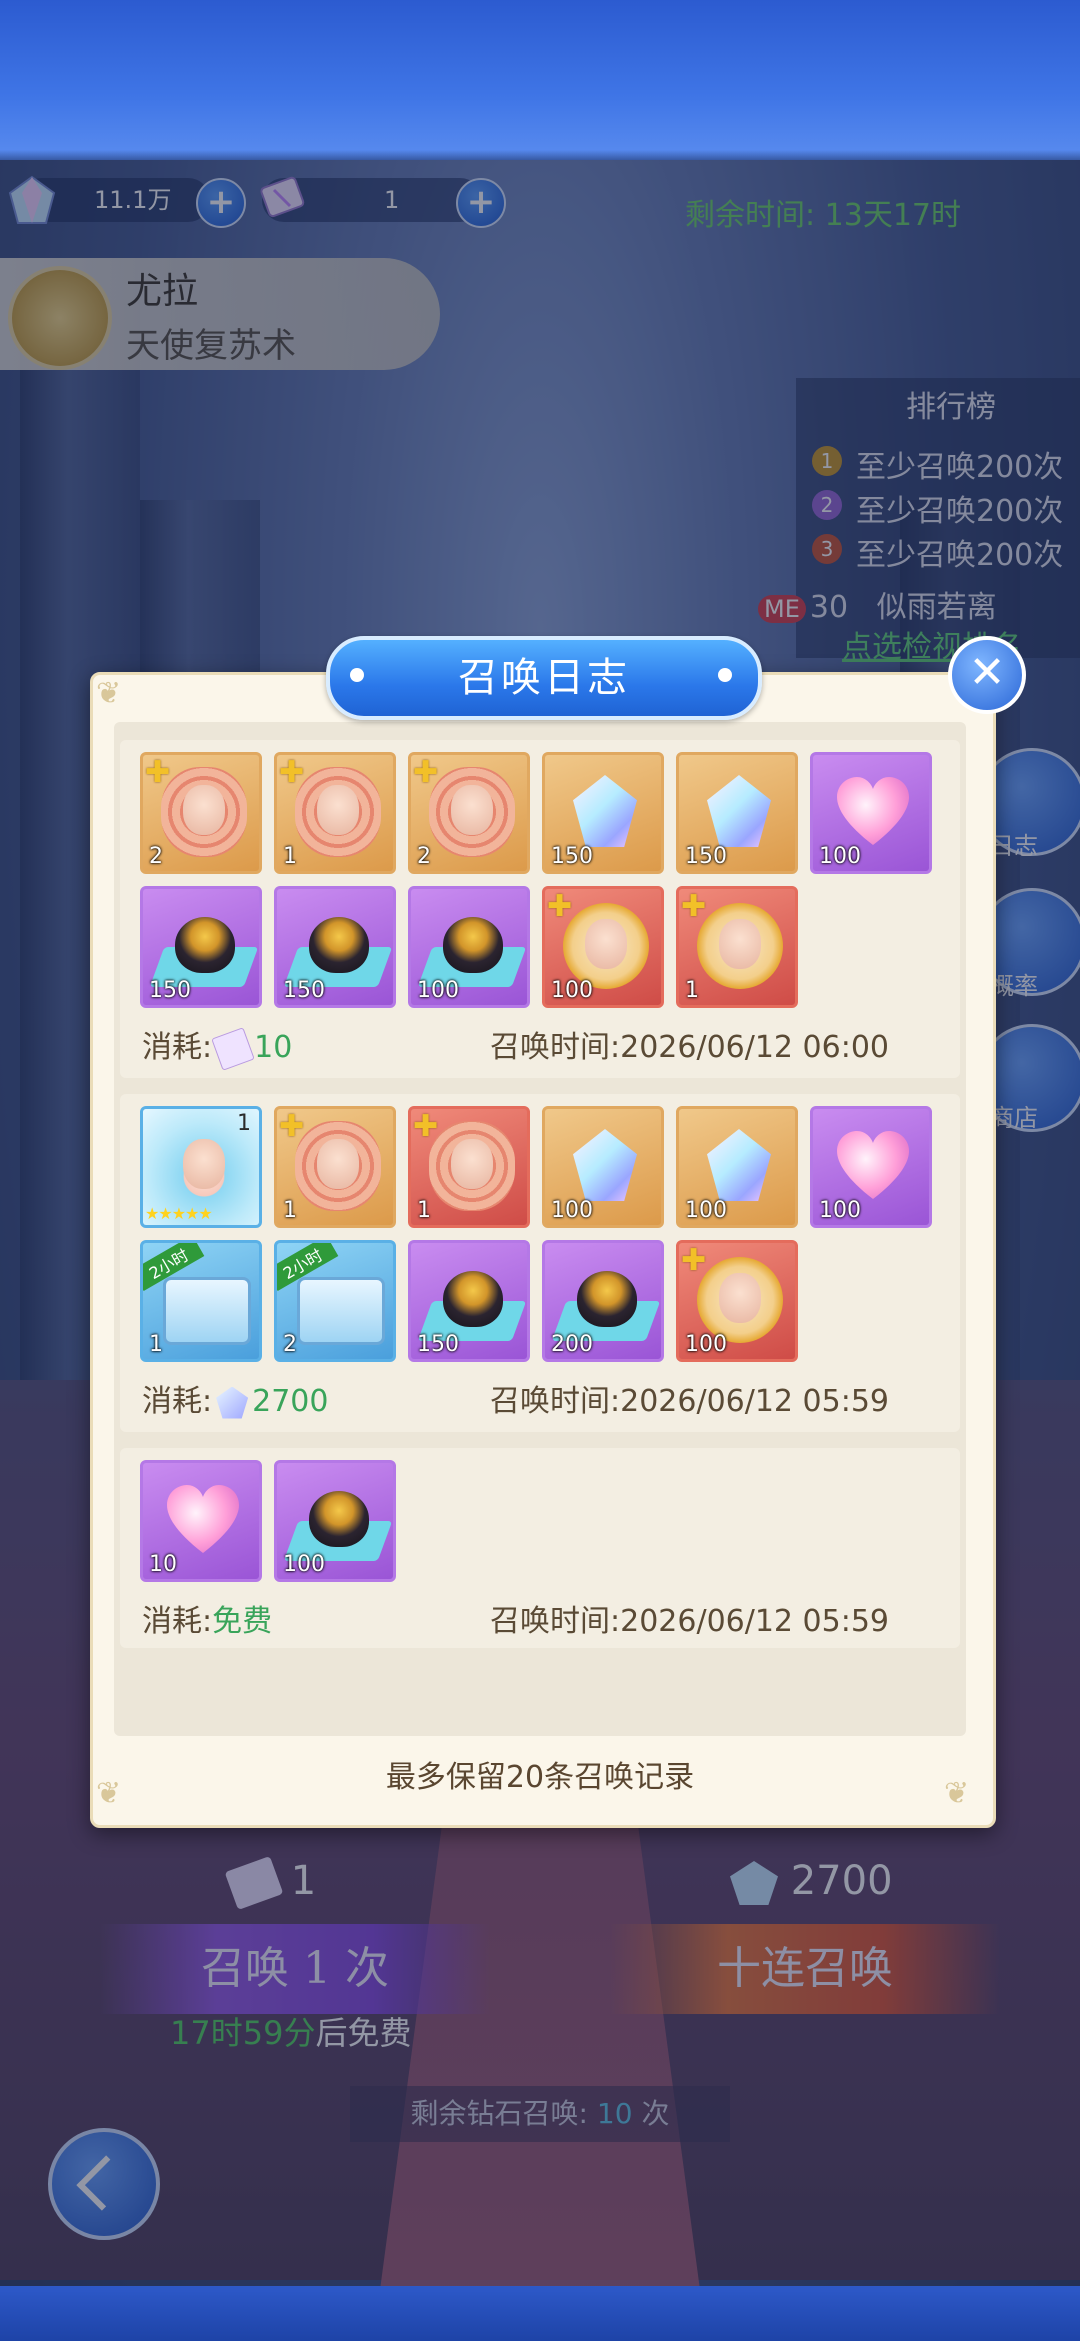  What do you see at coordinates (544, 678) in the screenshot?
I see `dialog-title: 召唤日志` at bounding box center [544, 678].